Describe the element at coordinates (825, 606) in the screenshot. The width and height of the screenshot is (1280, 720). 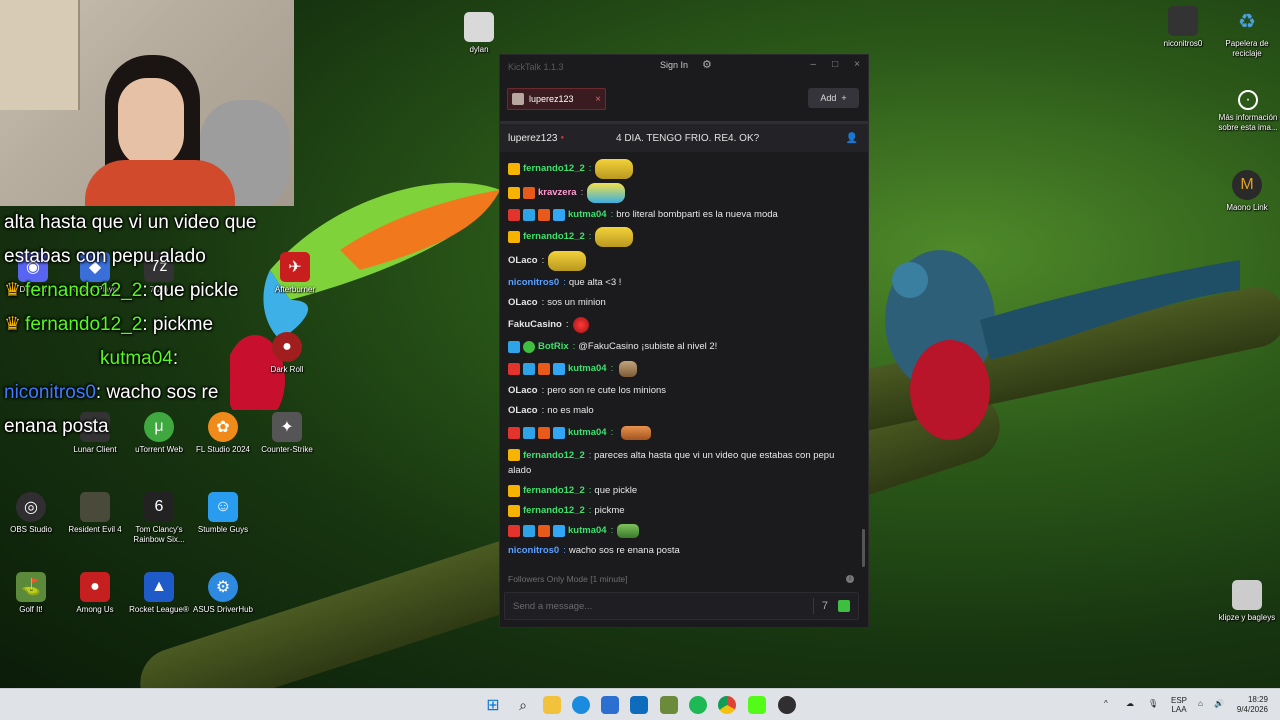
I see `seventv-emote-icon: 7` at that location.